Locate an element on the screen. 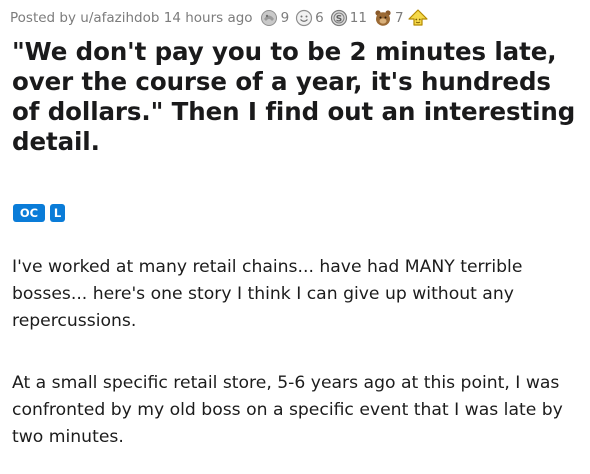 This screenshot has height=474, width=590. award-coin: S 11 is located at coordinates (348, 18).